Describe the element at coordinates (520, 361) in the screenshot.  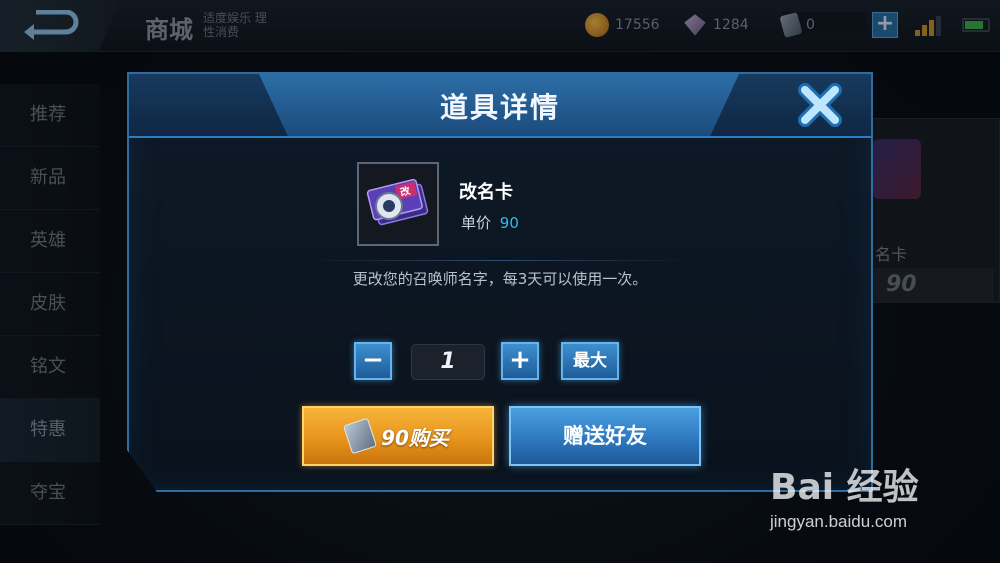
I see `increase-quantity-button: +` at that location.